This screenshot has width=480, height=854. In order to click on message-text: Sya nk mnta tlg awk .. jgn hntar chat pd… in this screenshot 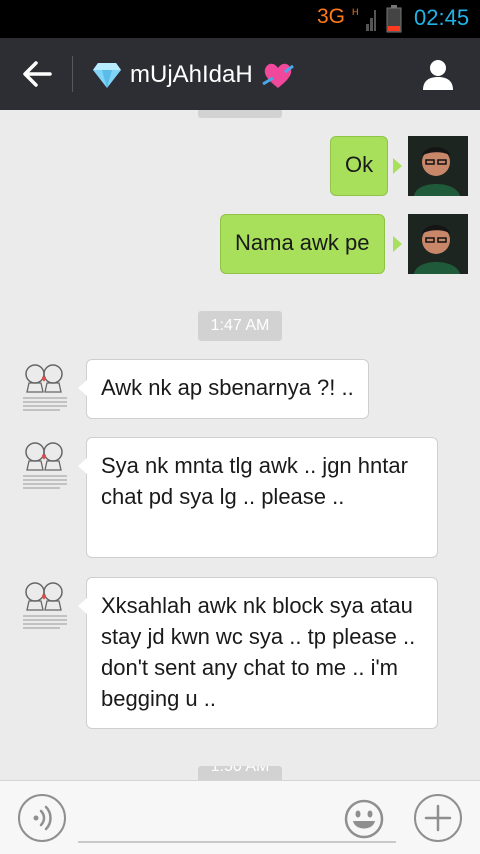, I will do `click(254, 481)`.